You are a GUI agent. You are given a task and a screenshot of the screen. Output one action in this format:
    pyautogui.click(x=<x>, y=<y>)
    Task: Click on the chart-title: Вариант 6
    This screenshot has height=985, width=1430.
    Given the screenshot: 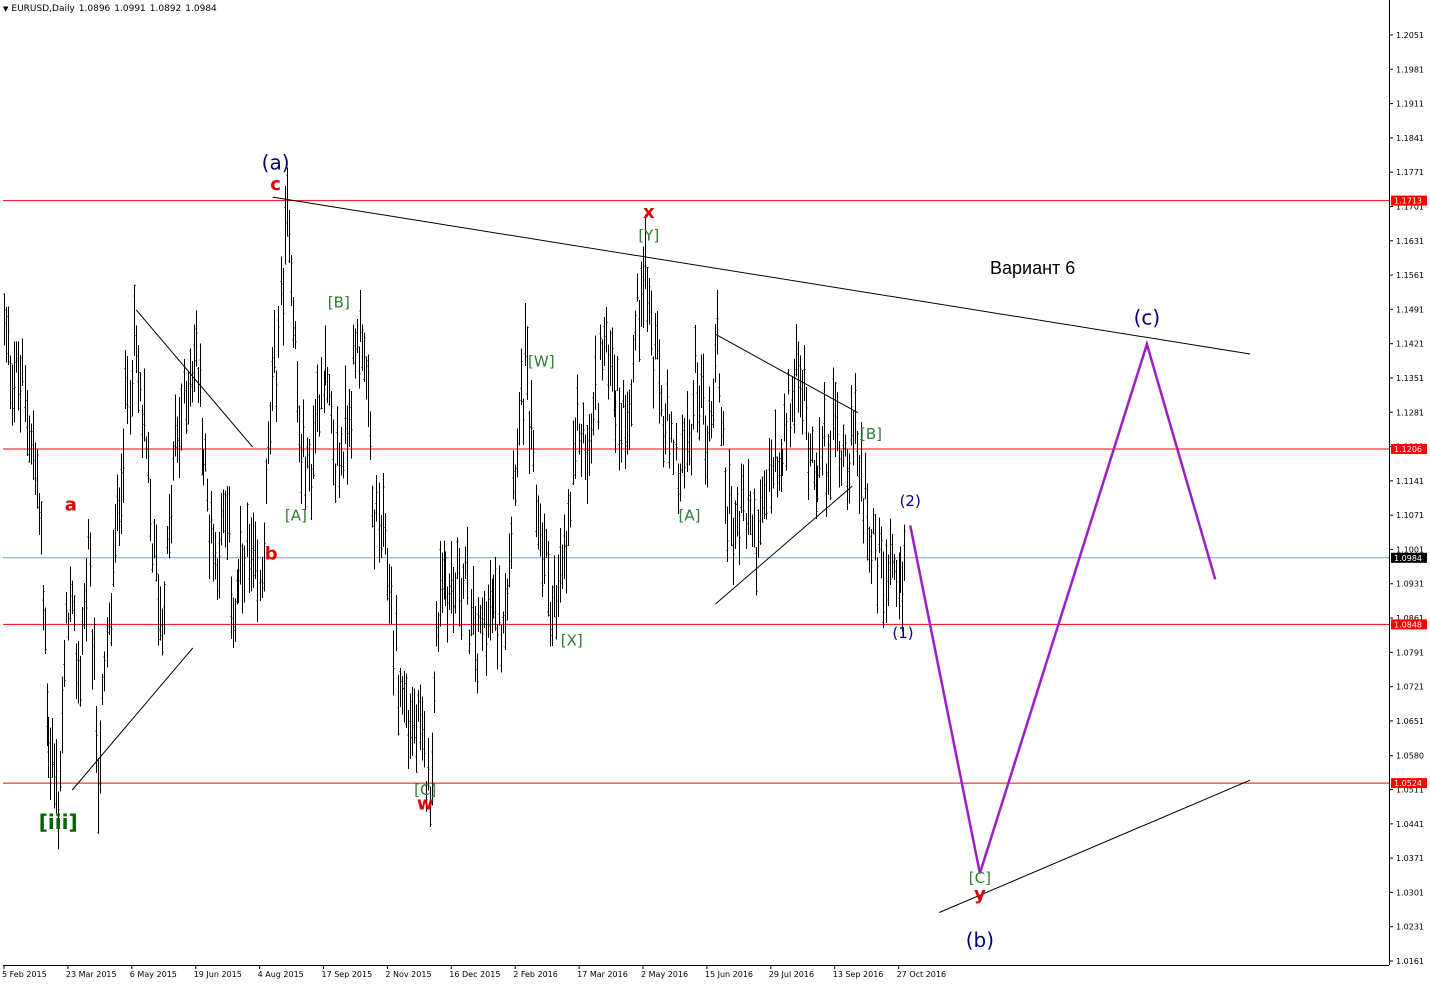 What is the action you would take?
    pyautogui.click(x=1032, y=268)
    